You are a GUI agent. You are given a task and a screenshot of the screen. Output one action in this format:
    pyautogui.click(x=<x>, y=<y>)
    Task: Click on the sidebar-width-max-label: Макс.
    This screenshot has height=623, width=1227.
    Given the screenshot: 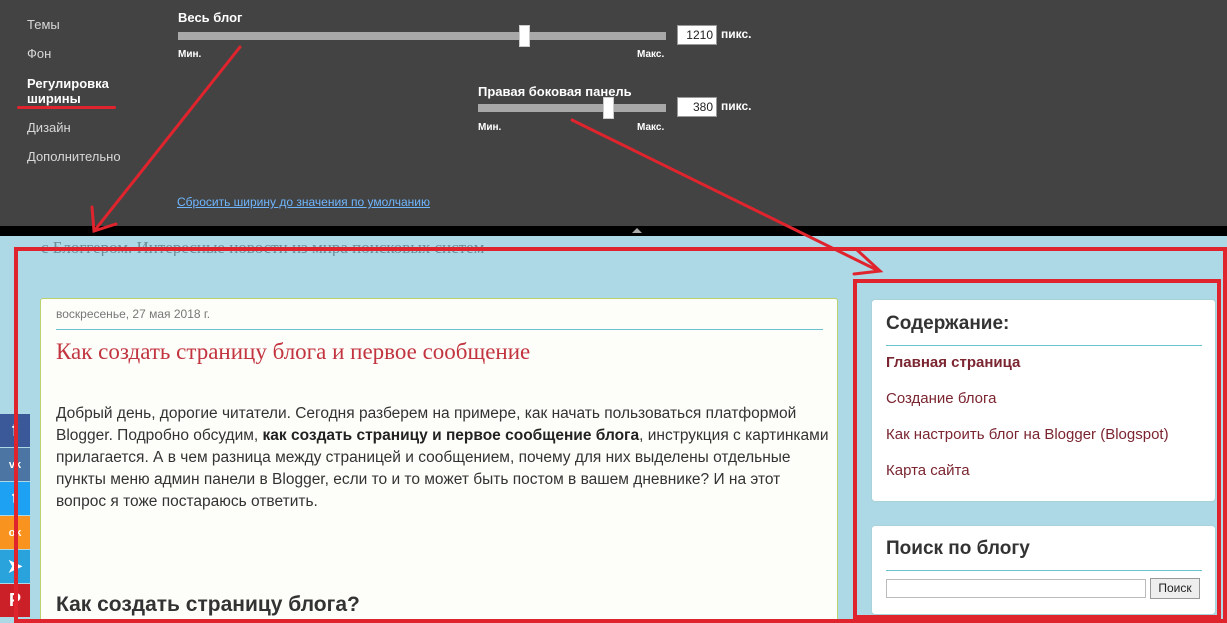 What is the action you would take?
    pyautogui.click(x=651, y=127)
    